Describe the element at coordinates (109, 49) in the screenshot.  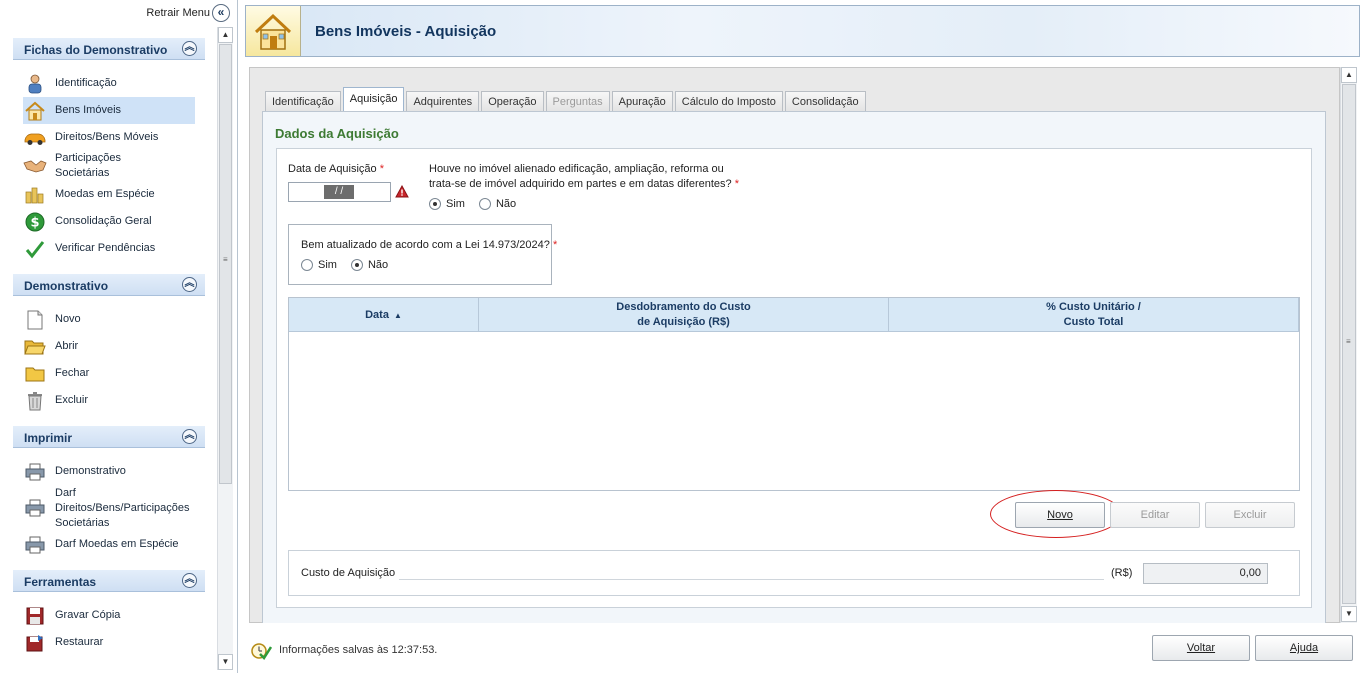
I see `section-header-fichas: Fichas do Demonstrativo ︽` at that location.